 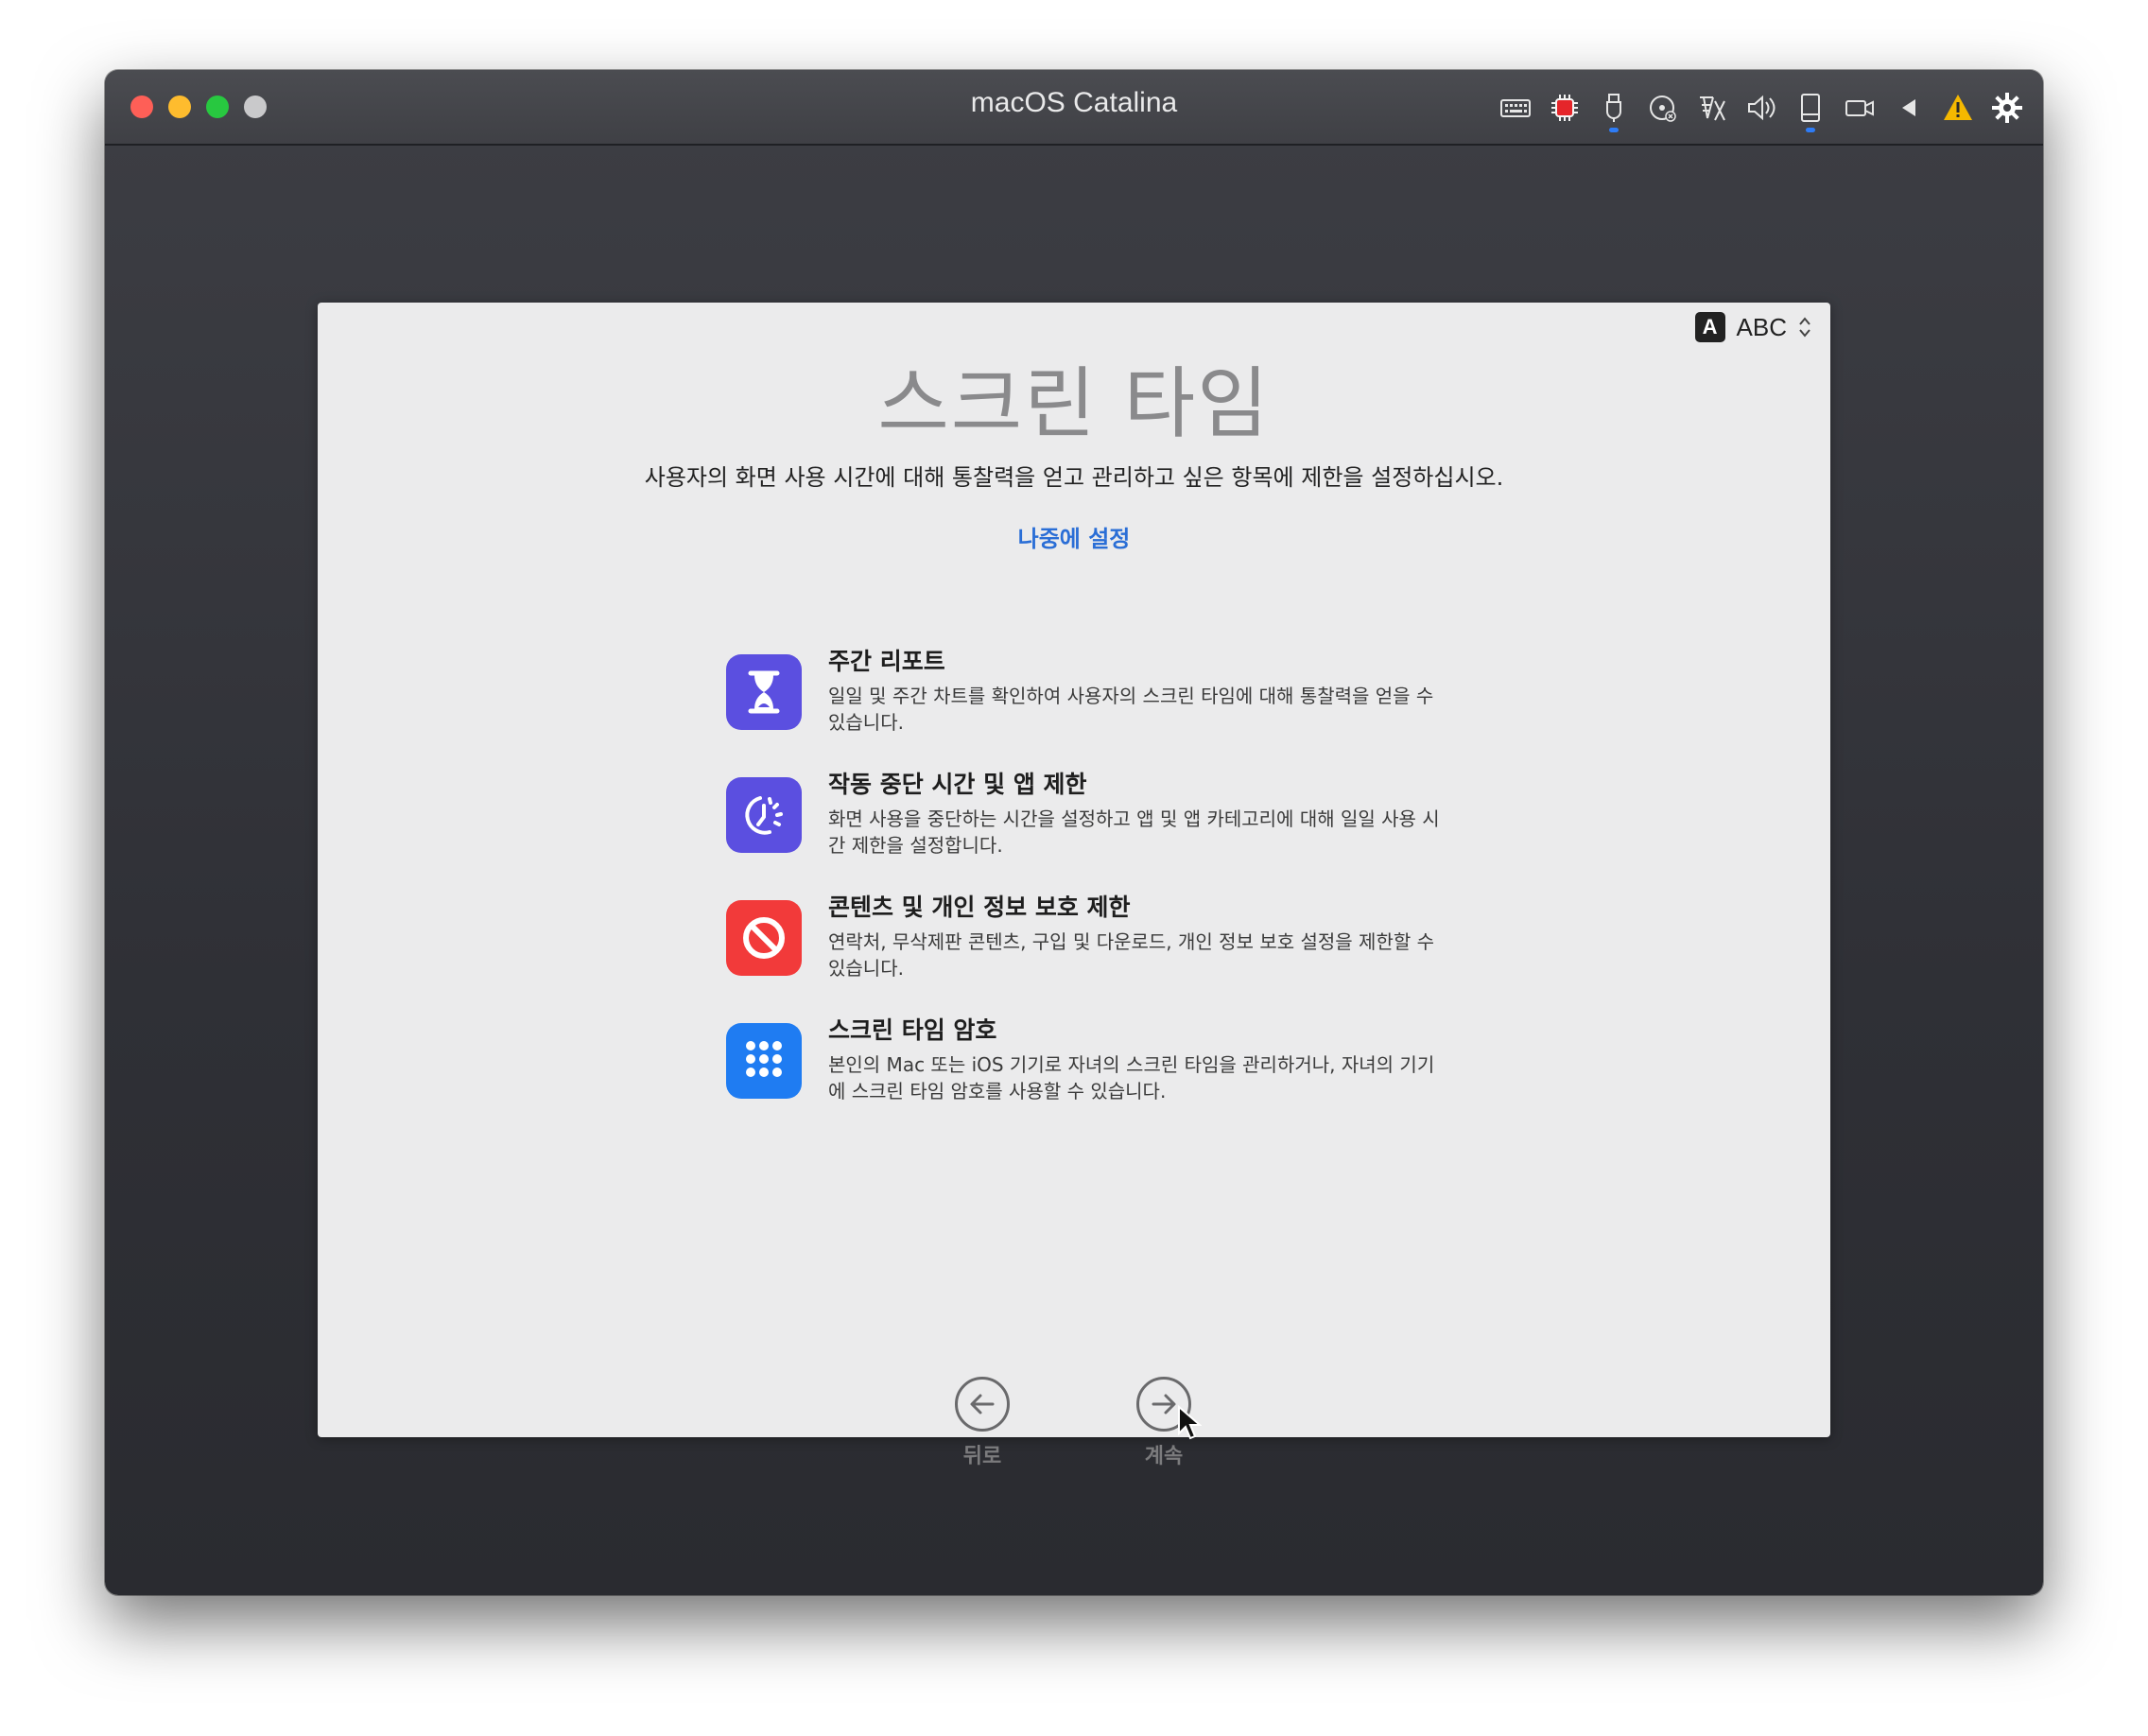 What do you see at coordinates (1515, 108) in the screenshot?
I see `keyboard-icon` at bounding box center [1515, 108].